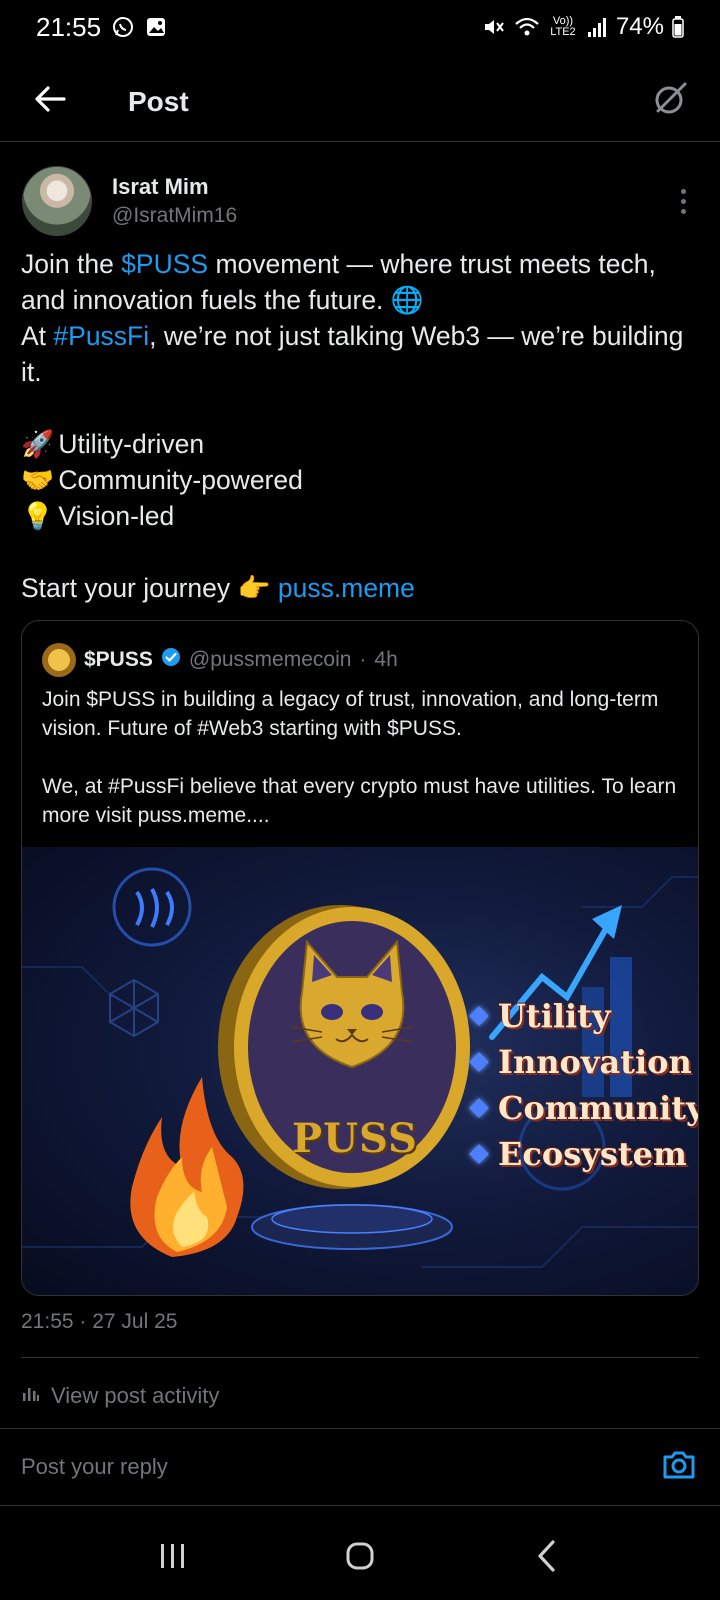  What do you see at coordinates (101, 336) in the screenshot?
I see `hashtag-link: #PussFi` at bounding box center [101, 336].